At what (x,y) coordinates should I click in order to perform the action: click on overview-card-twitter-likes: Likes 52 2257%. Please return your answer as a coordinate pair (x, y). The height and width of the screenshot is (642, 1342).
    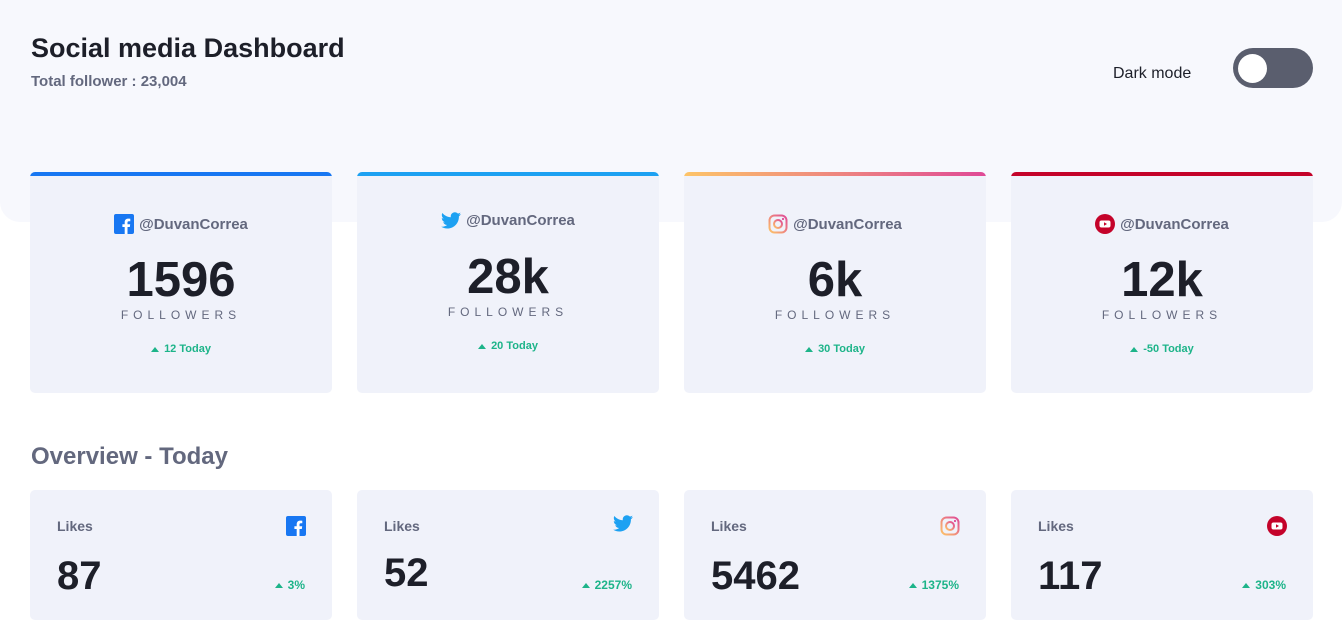
    Looking at the image, I should click on (508, 555).